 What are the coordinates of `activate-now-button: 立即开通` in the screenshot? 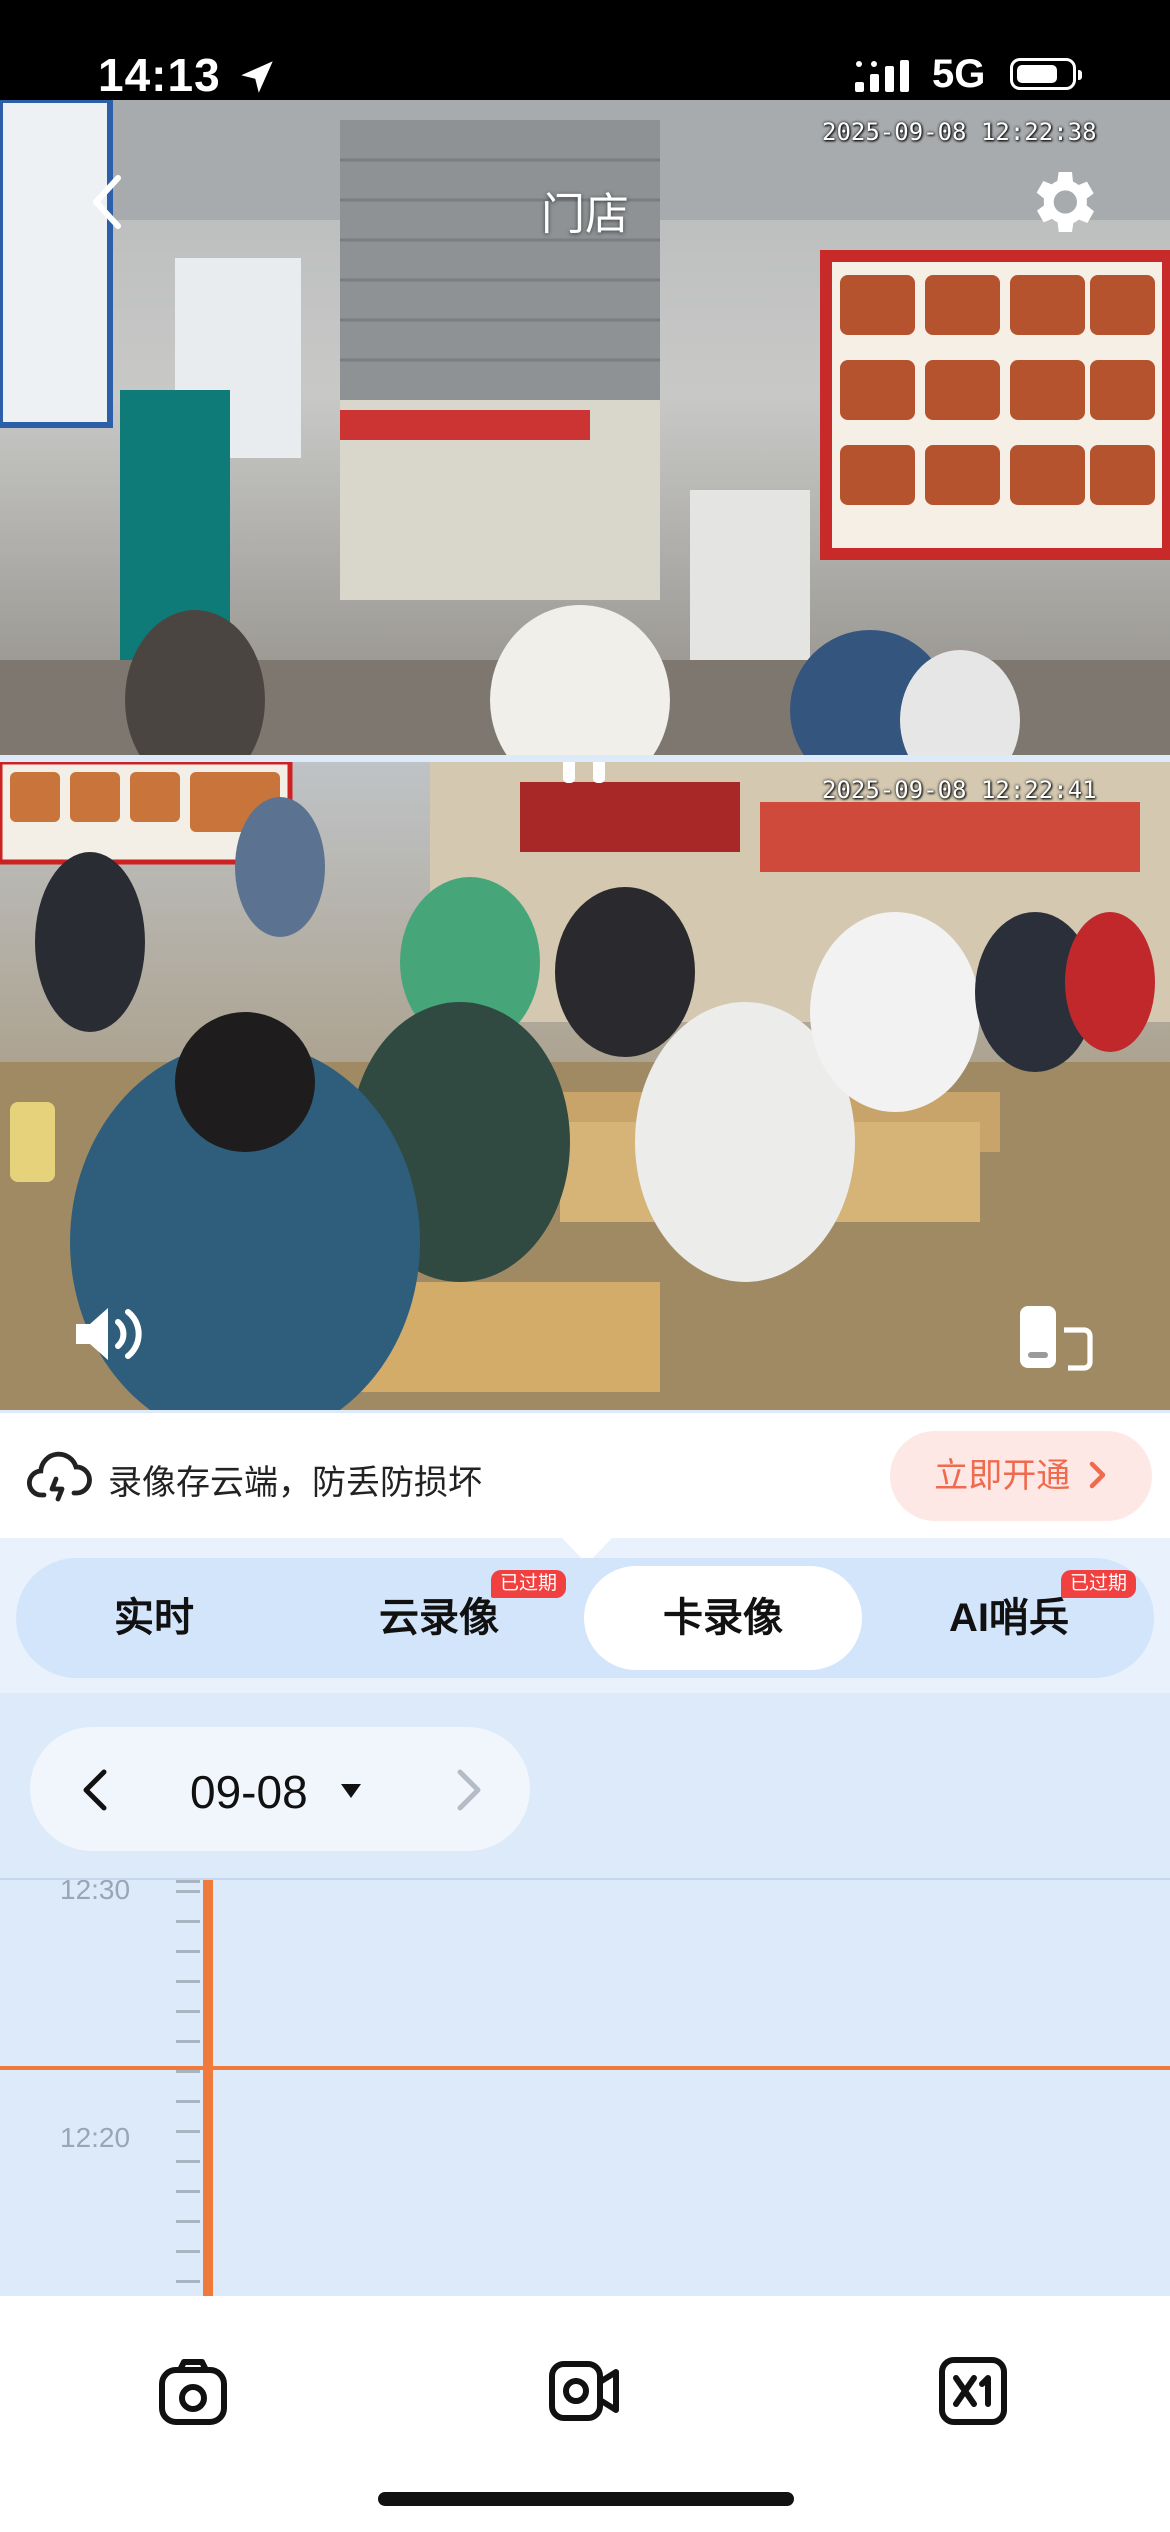 It's located at (1021, 1476).